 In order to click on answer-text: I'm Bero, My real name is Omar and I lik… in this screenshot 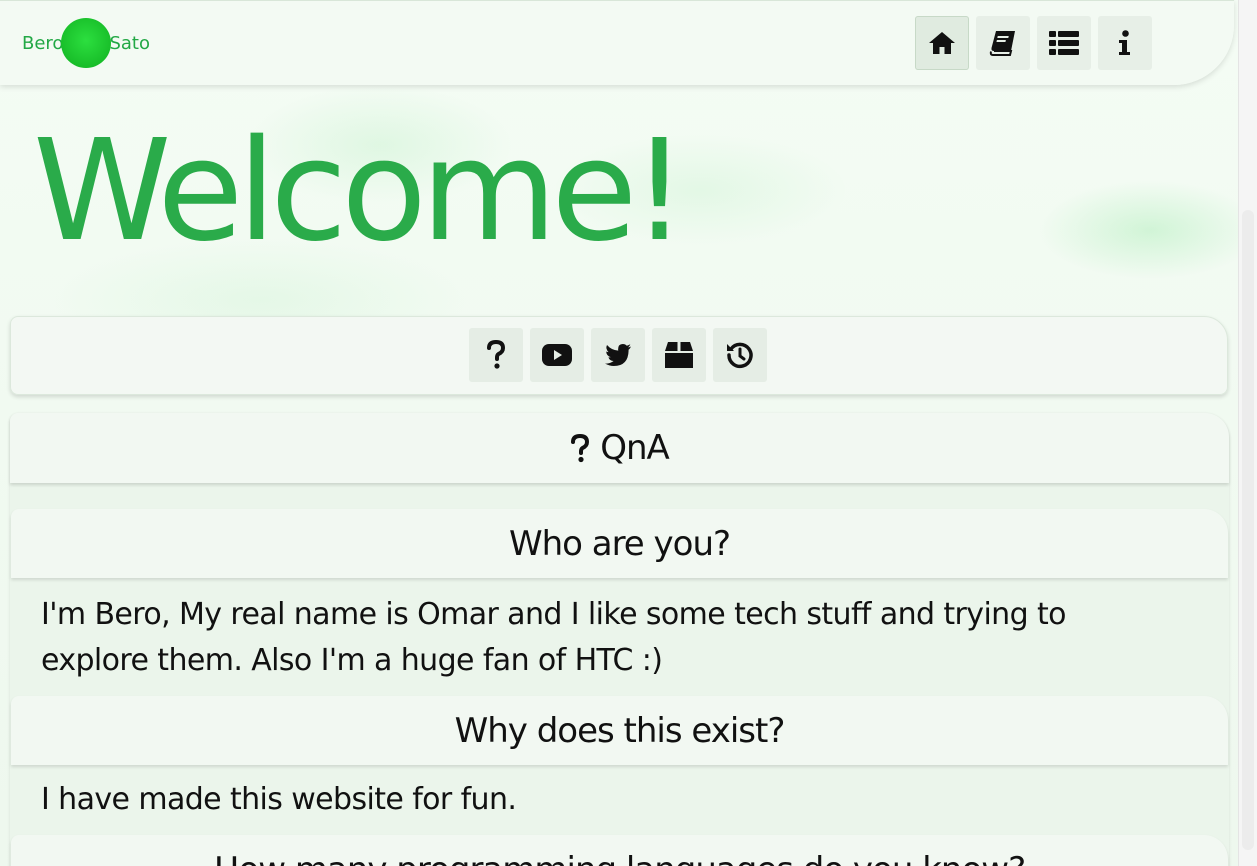, I will do `click(554, 637)`.